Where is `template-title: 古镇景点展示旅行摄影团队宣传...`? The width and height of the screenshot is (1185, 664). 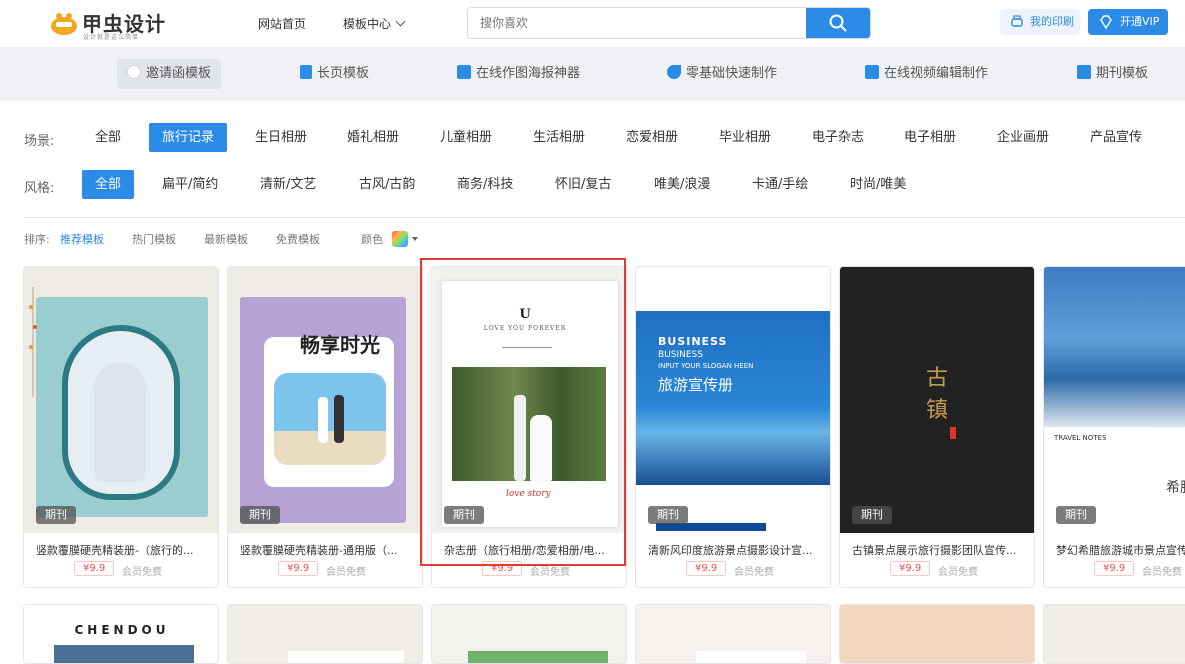
template-title: 古镇景点展示旅行摄影团队宣传... is located at coordinates (939, 550).